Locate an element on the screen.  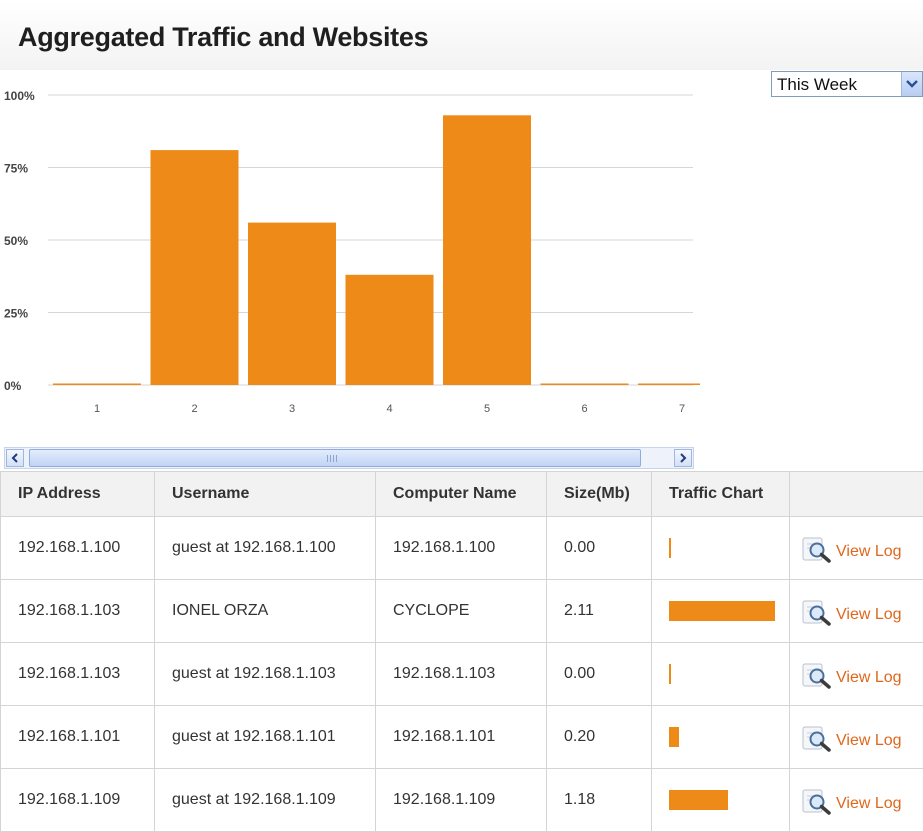
y-tick-label: 0% is located at coordinates (13, 386).